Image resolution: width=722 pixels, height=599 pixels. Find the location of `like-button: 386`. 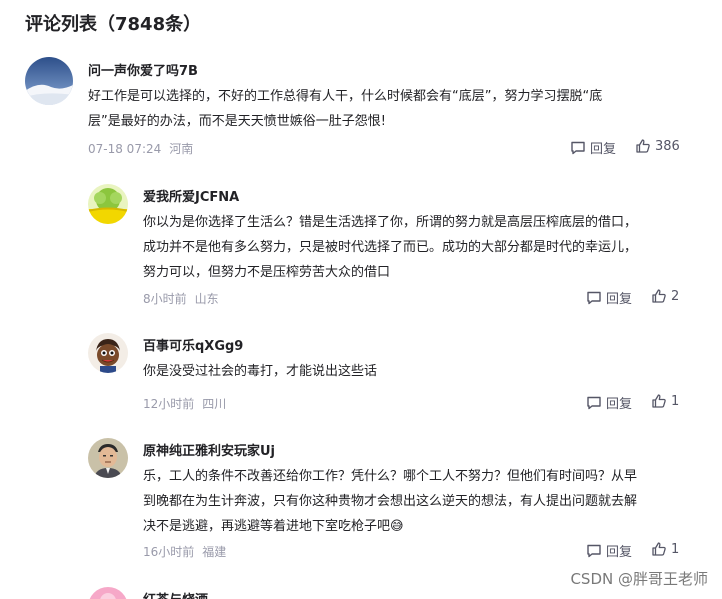

like-button: 386 is located at coordinates (657, 146).